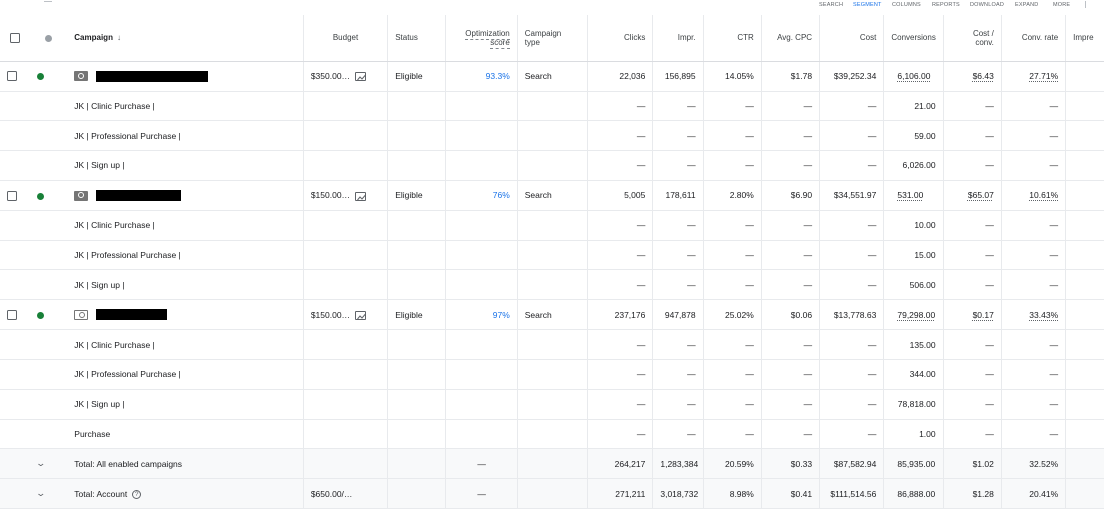 This screenshot has height=509, width=1104. Describe the element at coordinates (1061, 5) in the screenshot. I see `toolbar-more: MORE` at that location.